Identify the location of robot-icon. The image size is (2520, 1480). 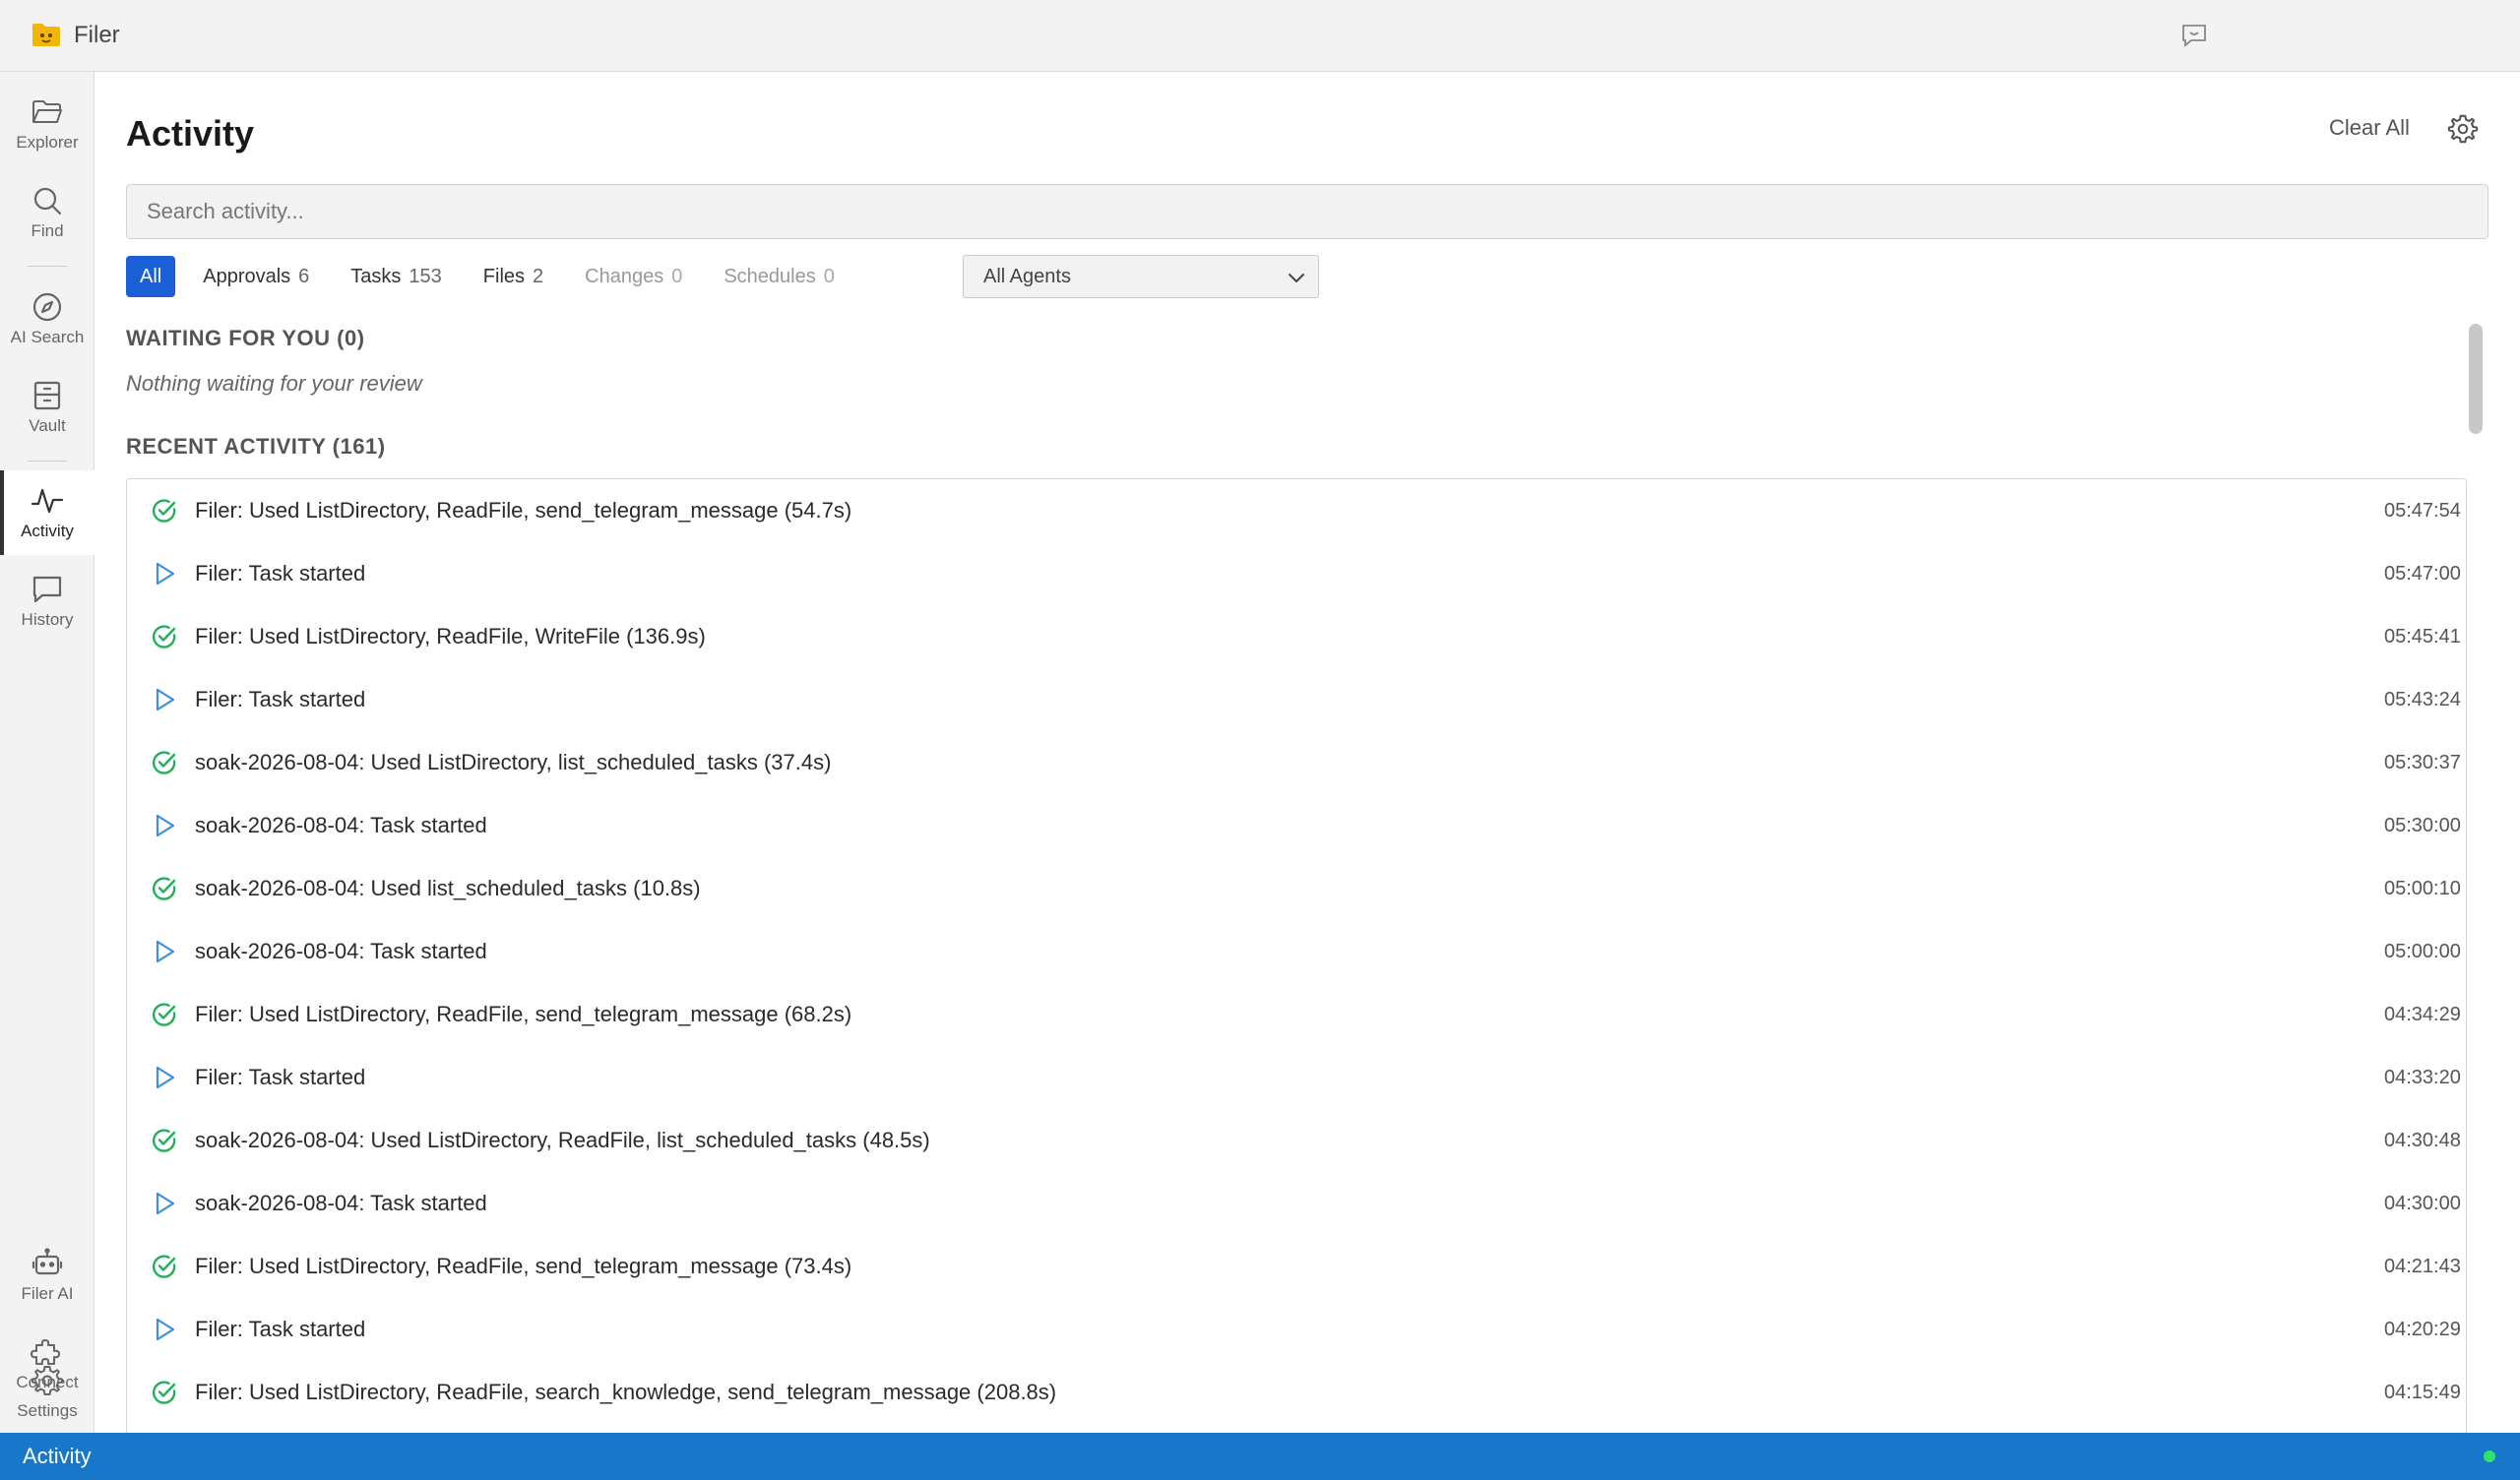
(47, 1262).